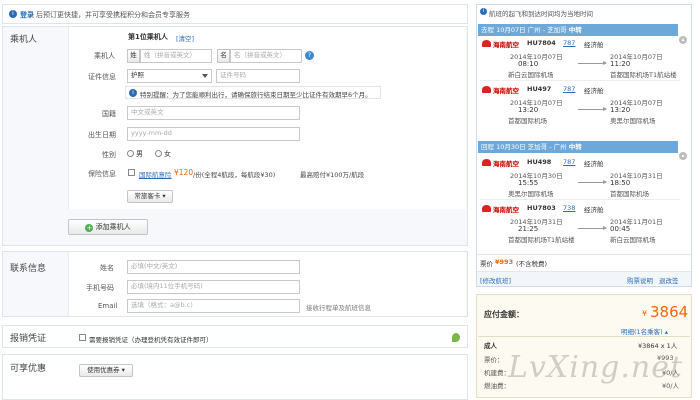  I want to click on departure-airport: 首都国际机场, so click(527, 121).